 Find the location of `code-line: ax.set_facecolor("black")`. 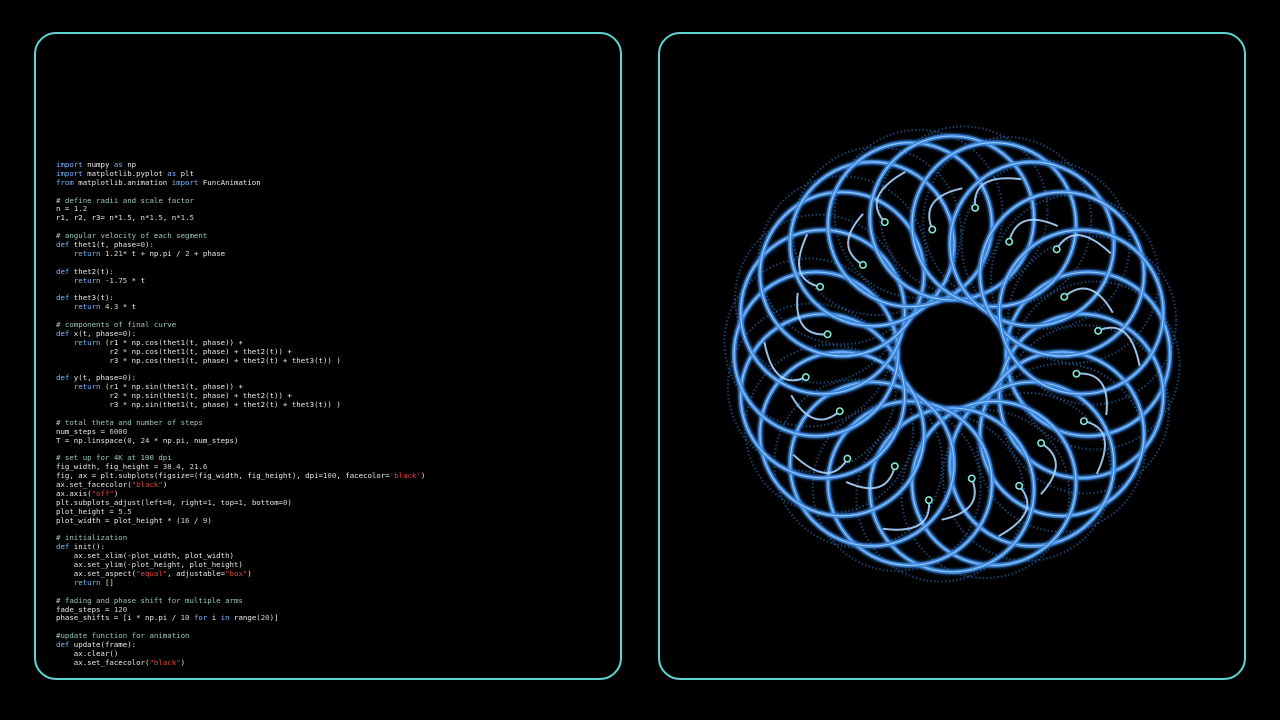

code-line: ax.set_facecolor("black") is located at coordinates (121, 662).